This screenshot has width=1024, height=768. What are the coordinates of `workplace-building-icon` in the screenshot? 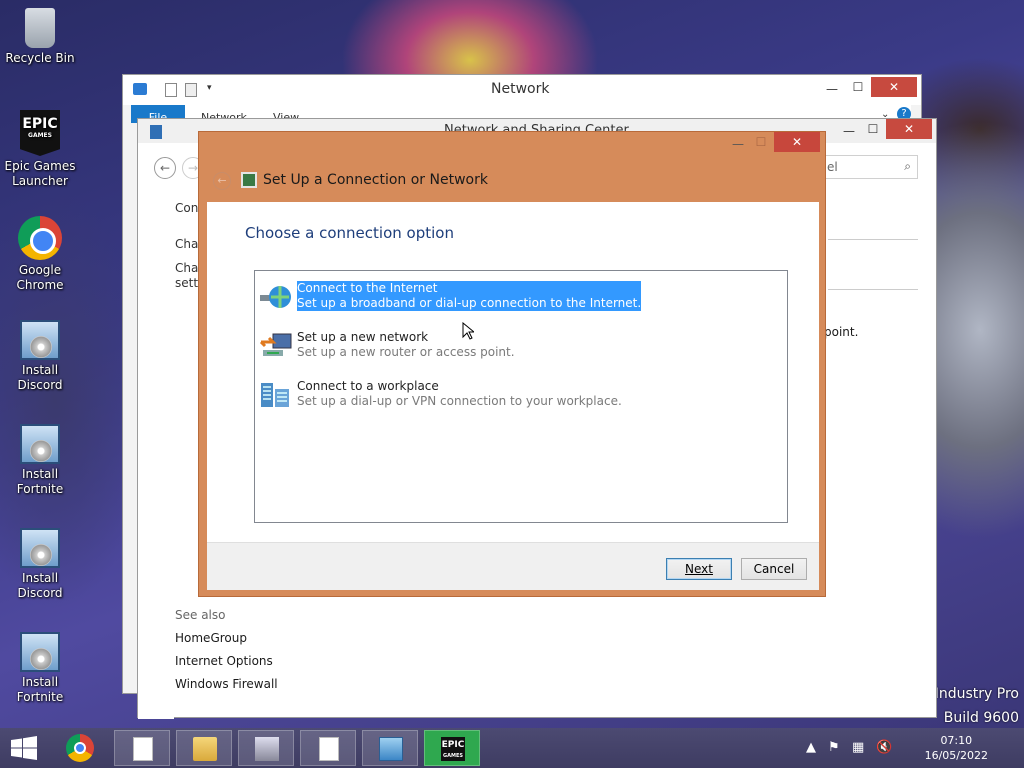 It's located at (276, 395).